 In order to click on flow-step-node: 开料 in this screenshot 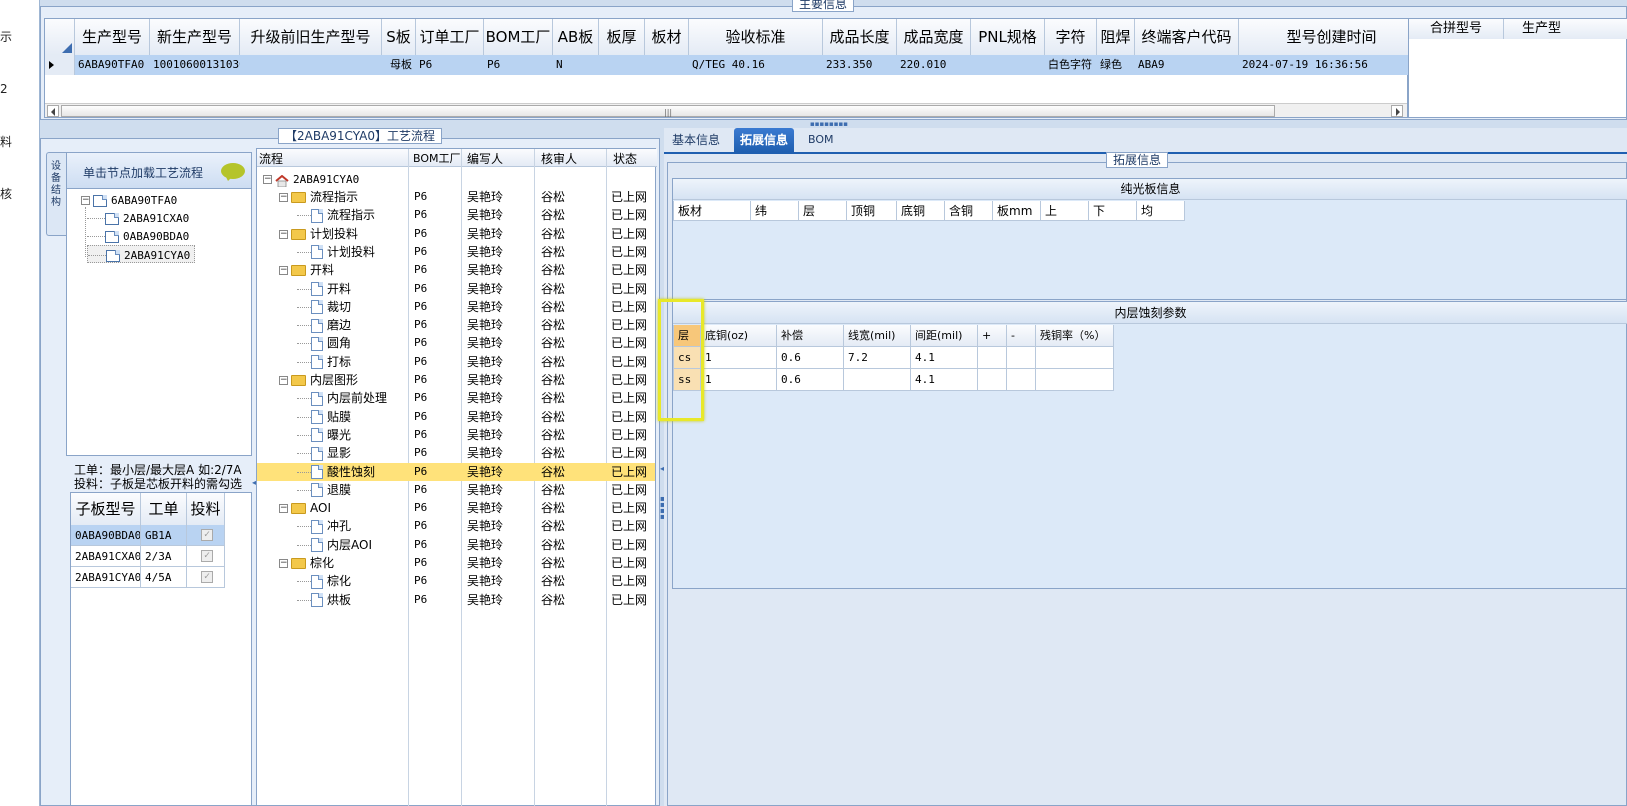, I will do `click(324, 289)`.